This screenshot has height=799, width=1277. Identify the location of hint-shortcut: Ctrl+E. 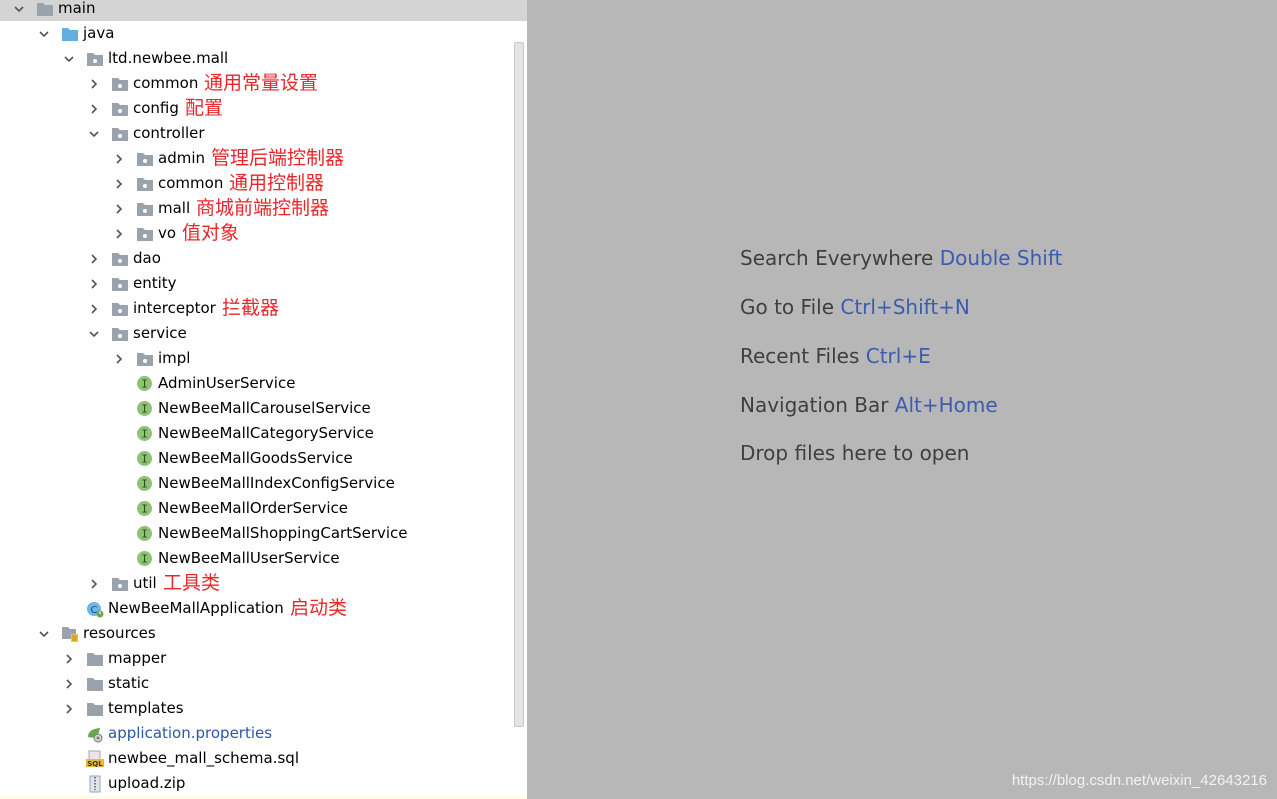
(898, 356).